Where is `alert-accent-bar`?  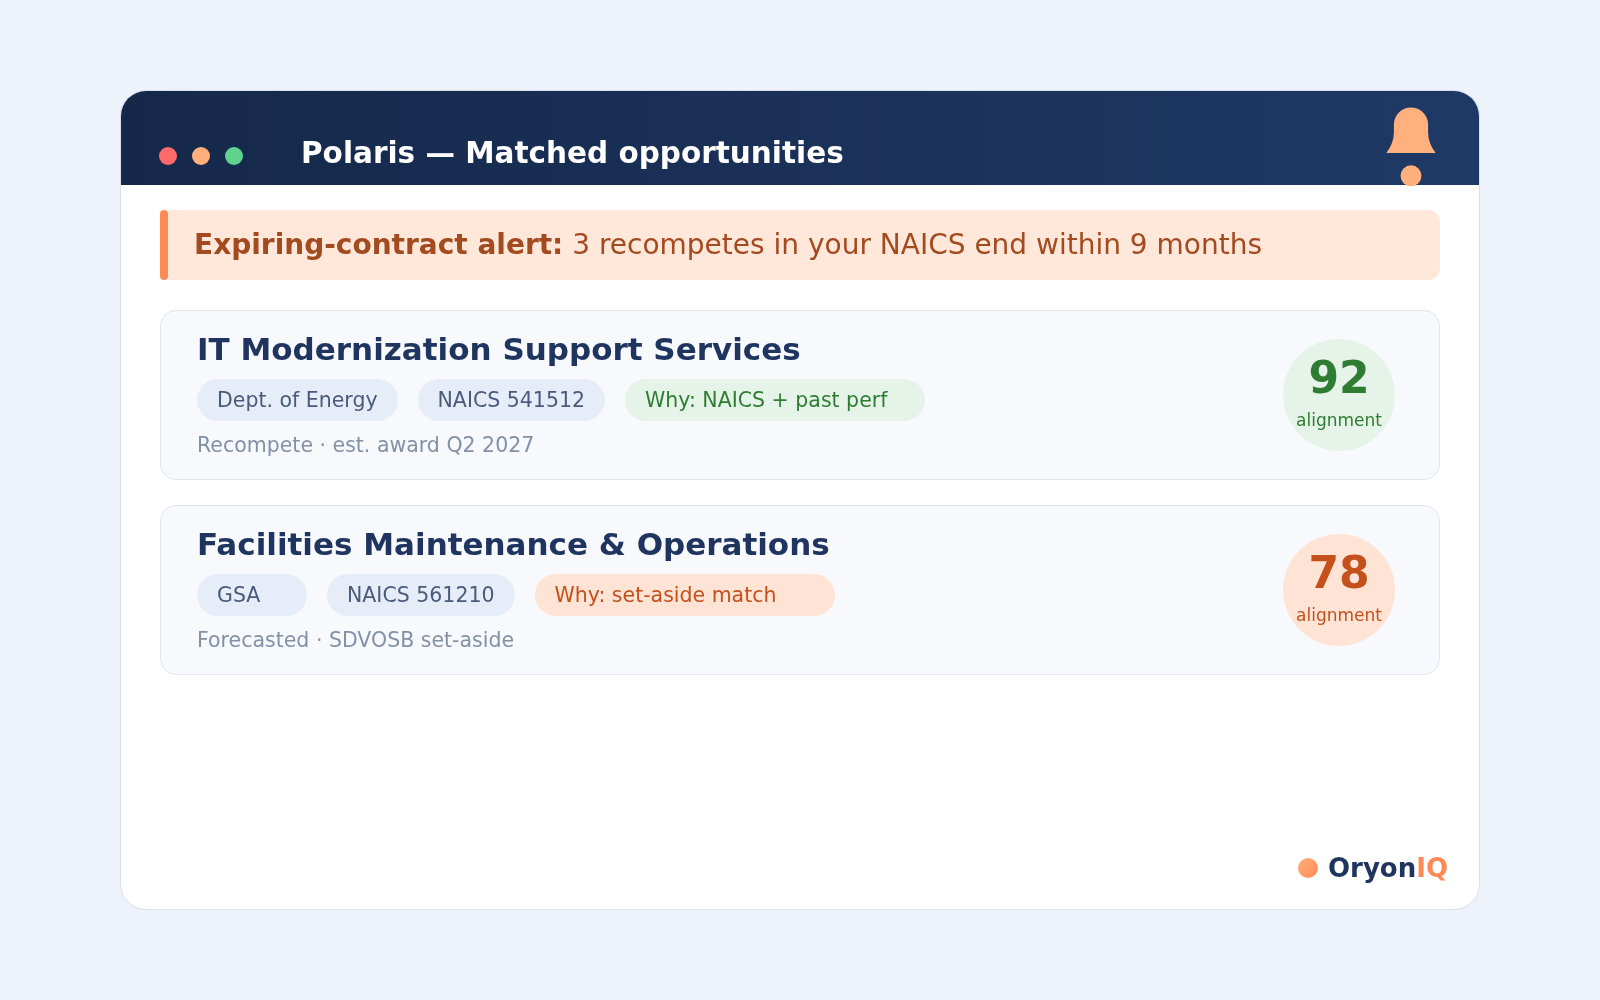
alert-accent-bar is located at coordinates (164, 245).